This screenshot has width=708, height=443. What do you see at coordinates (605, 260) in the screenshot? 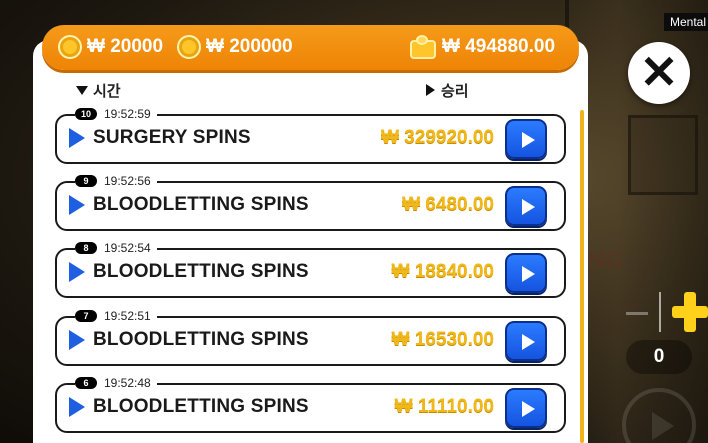
I see `background-graffiti: NG` at bounding box center [605, 260].